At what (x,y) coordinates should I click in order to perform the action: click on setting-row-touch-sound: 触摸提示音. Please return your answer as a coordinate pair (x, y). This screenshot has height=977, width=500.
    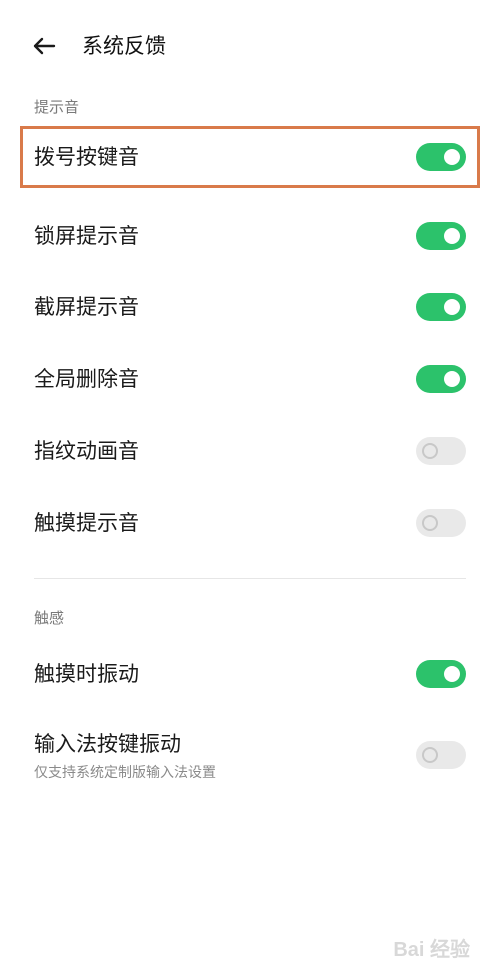
    Looking at the image, I should click on (250, 523).